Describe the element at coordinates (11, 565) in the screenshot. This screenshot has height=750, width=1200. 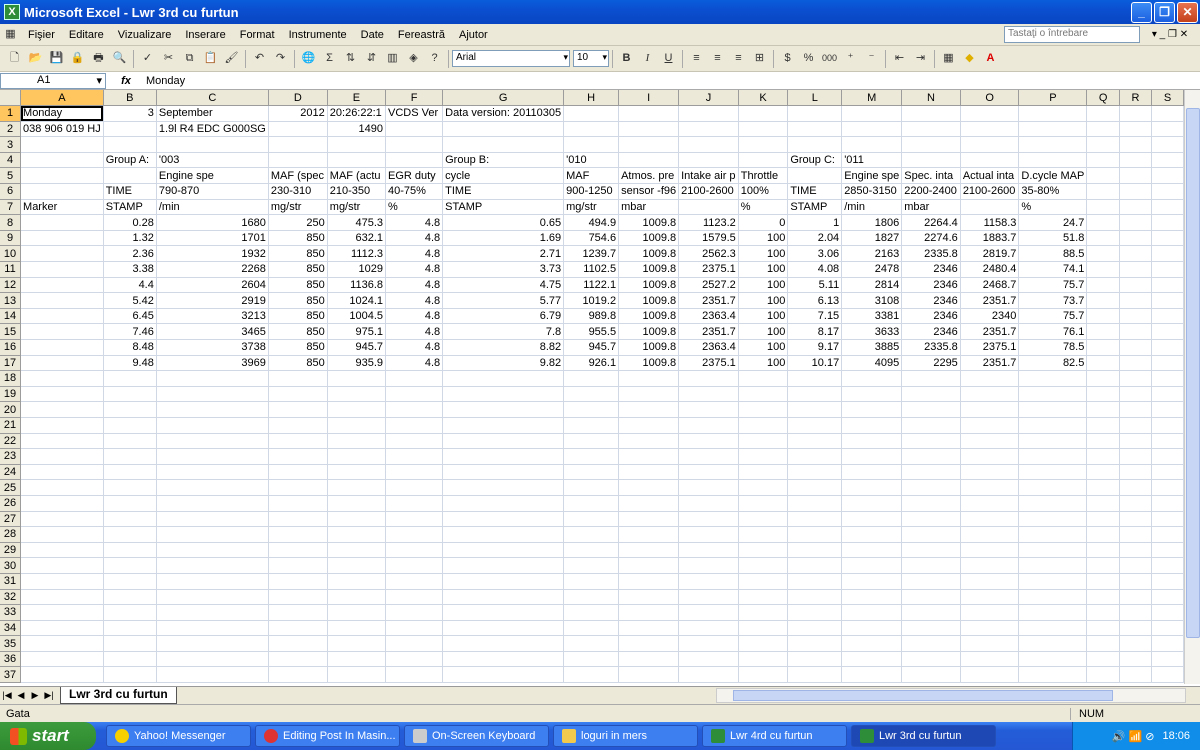
I see `row-header: 30` at that location.